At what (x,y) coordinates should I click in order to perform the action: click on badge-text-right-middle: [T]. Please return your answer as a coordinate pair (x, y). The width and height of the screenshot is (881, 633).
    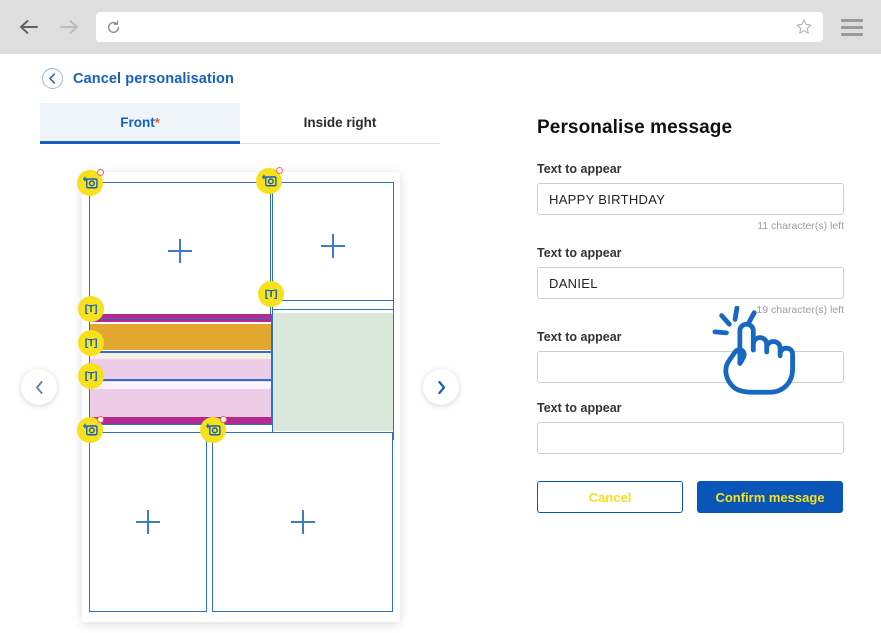
    Looking at the image, I should click on (271, 294).